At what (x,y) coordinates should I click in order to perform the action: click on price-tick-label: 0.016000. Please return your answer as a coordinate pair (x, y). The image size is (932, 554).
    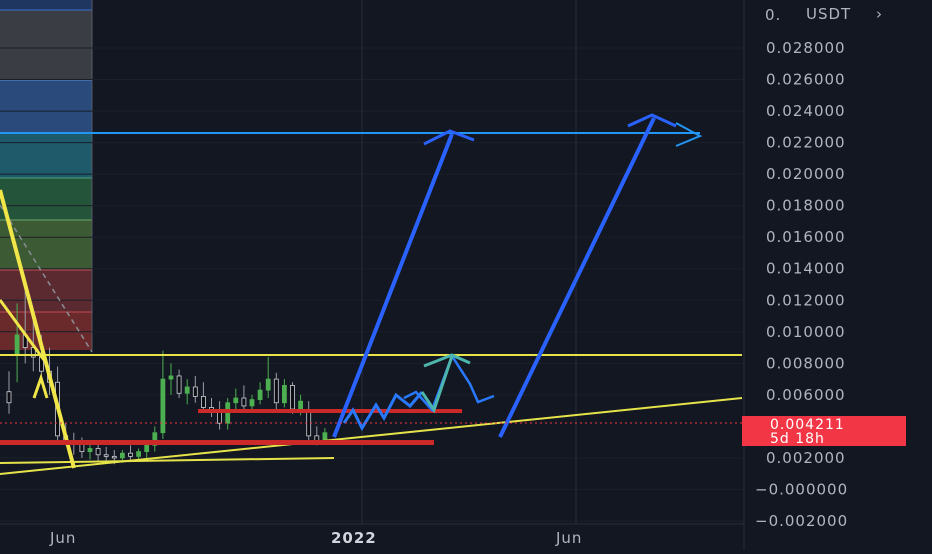
    Looking at the image, I should click on (806, 237).